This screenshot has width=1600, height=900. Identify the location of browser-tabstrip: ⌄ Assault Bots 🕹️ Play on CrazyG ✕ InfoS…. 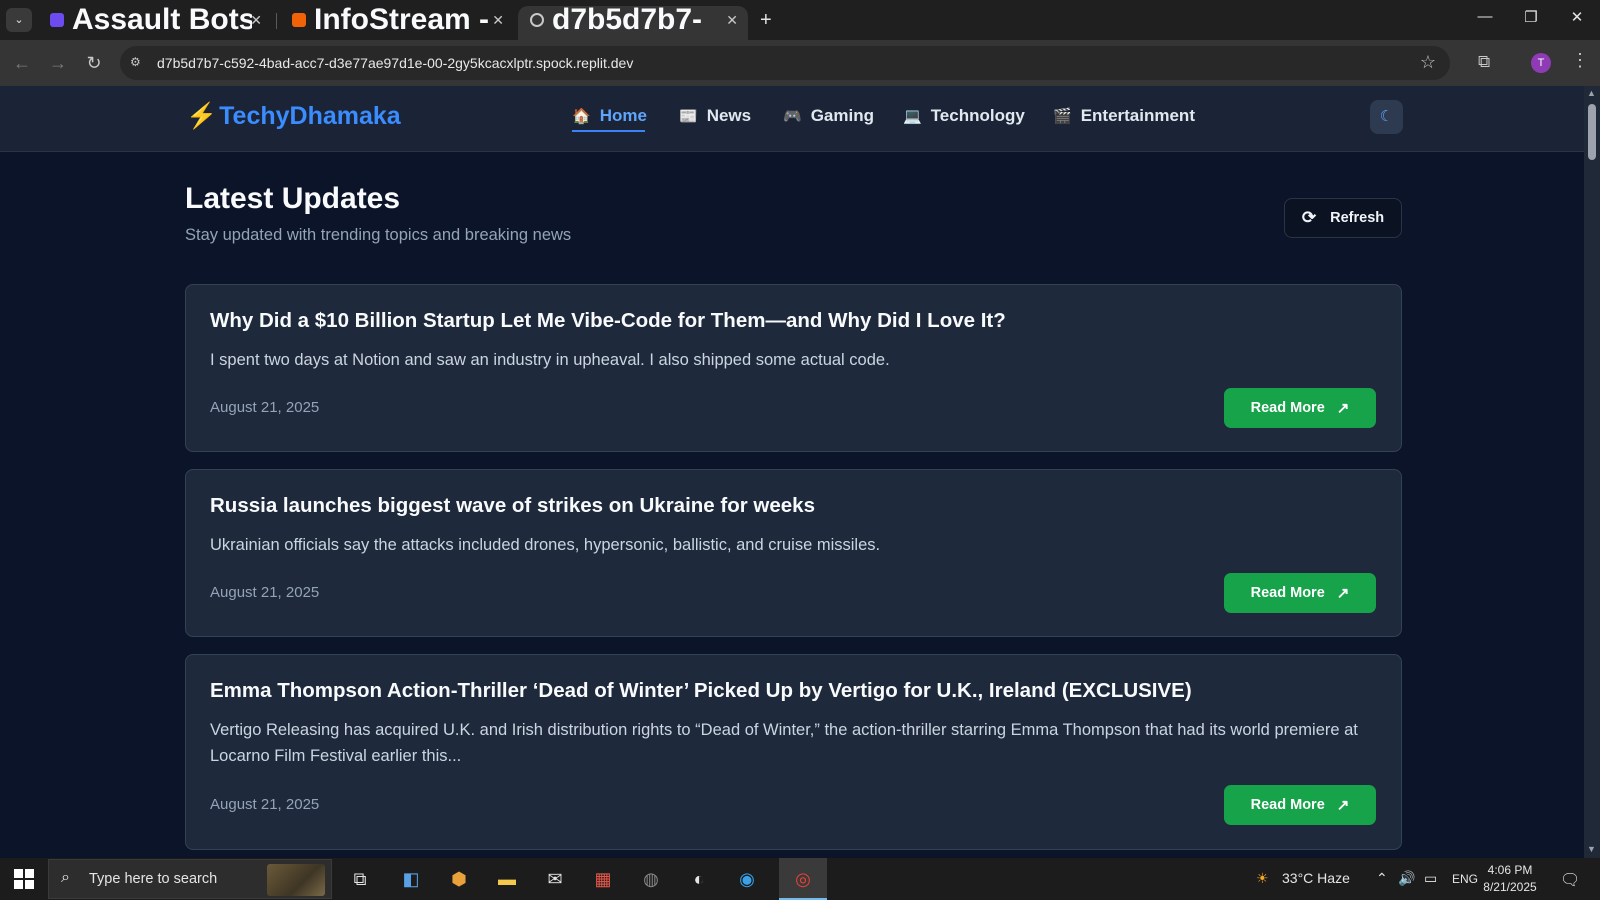
(800, 20).